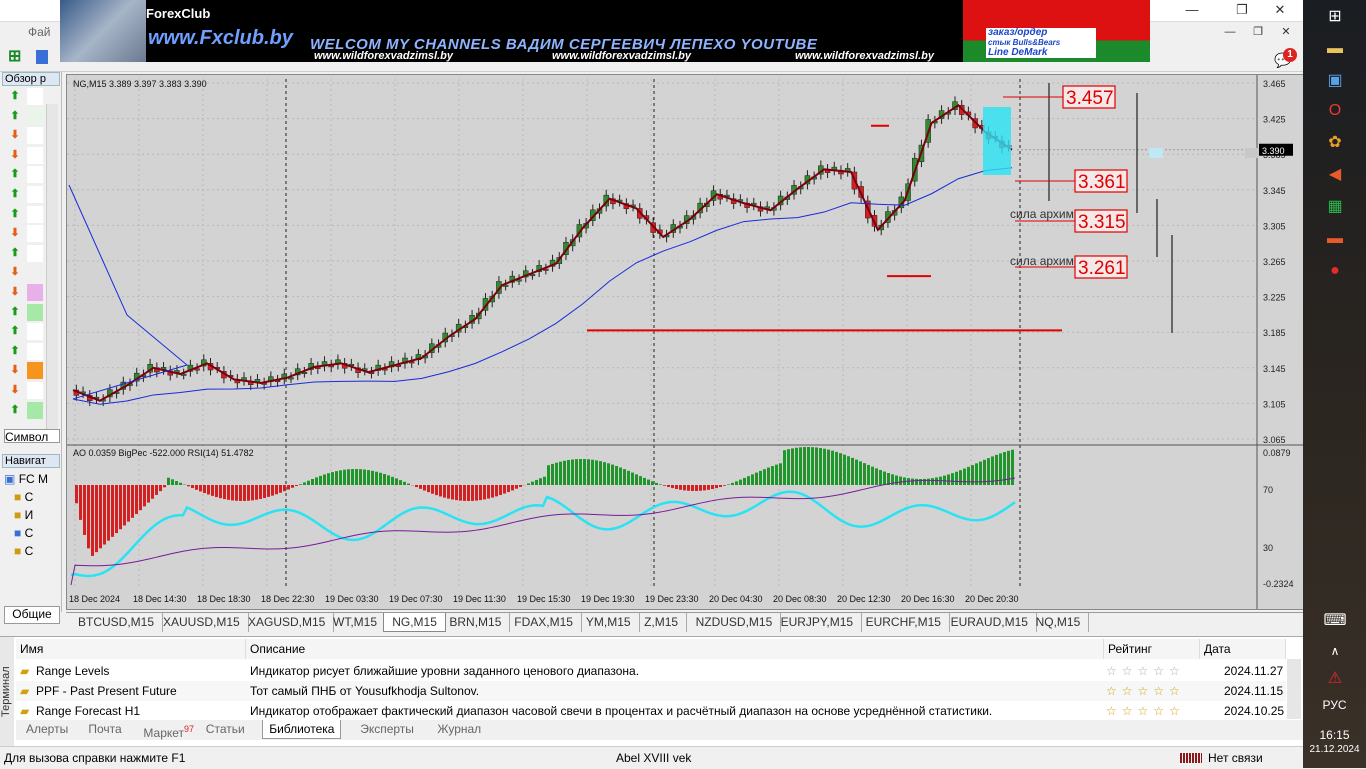 The height and width of the screenshot is (769, 1366). What do you see at coordinates (1274, 298) in the screenshot?
I see `price-tick-label: 3.225` at bounding box center [1274, 298].